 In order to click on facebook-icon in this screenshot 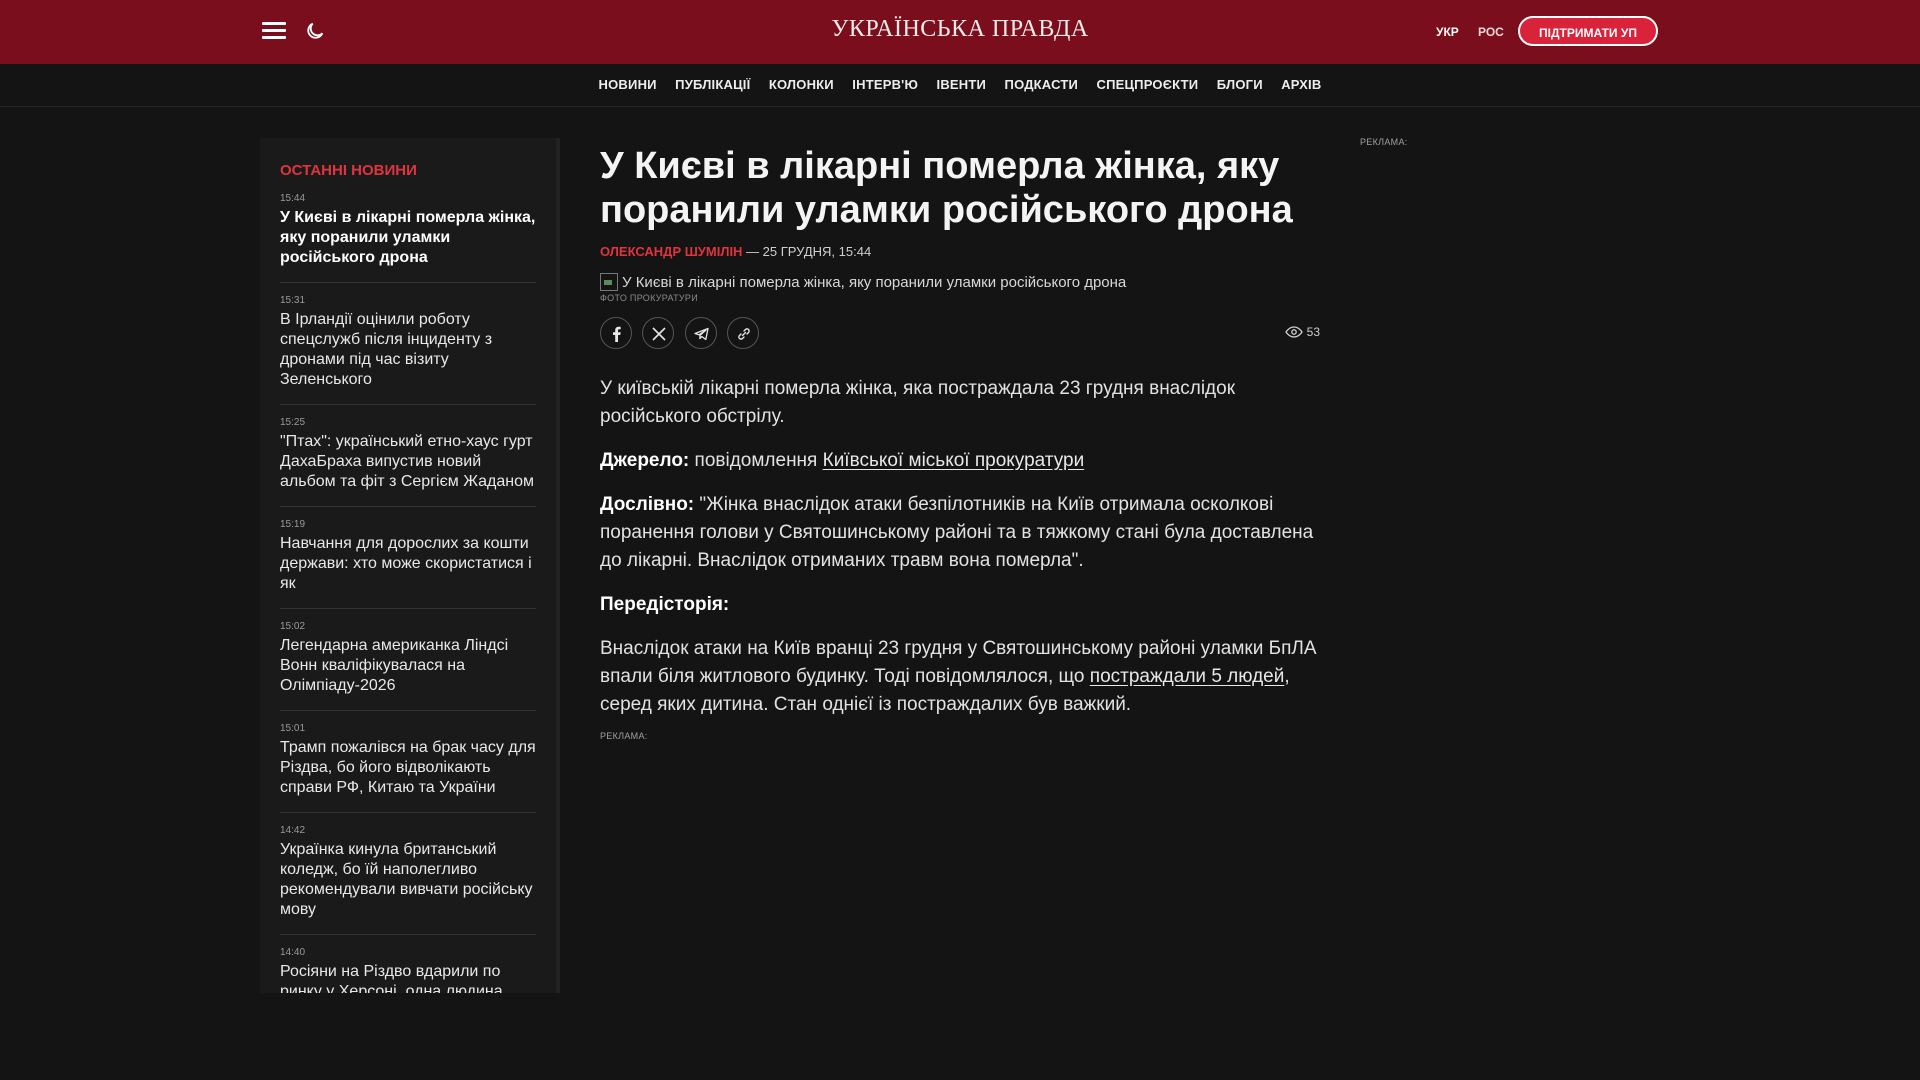, I will do `click(617, 334)`.